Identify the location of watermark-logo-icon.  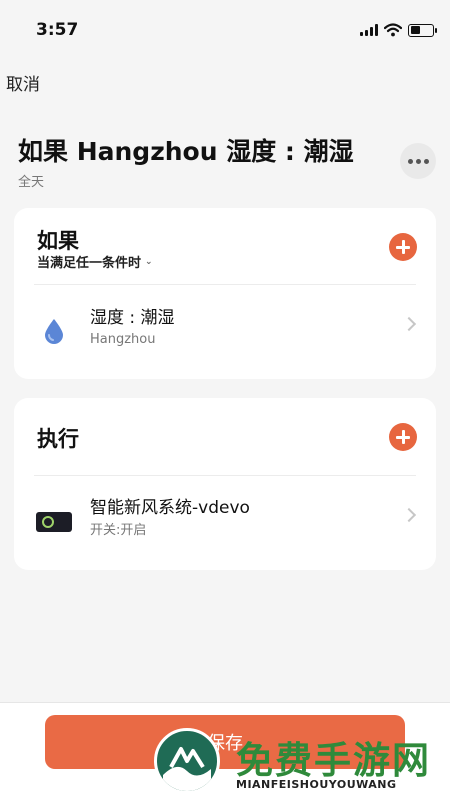
(187, 761).